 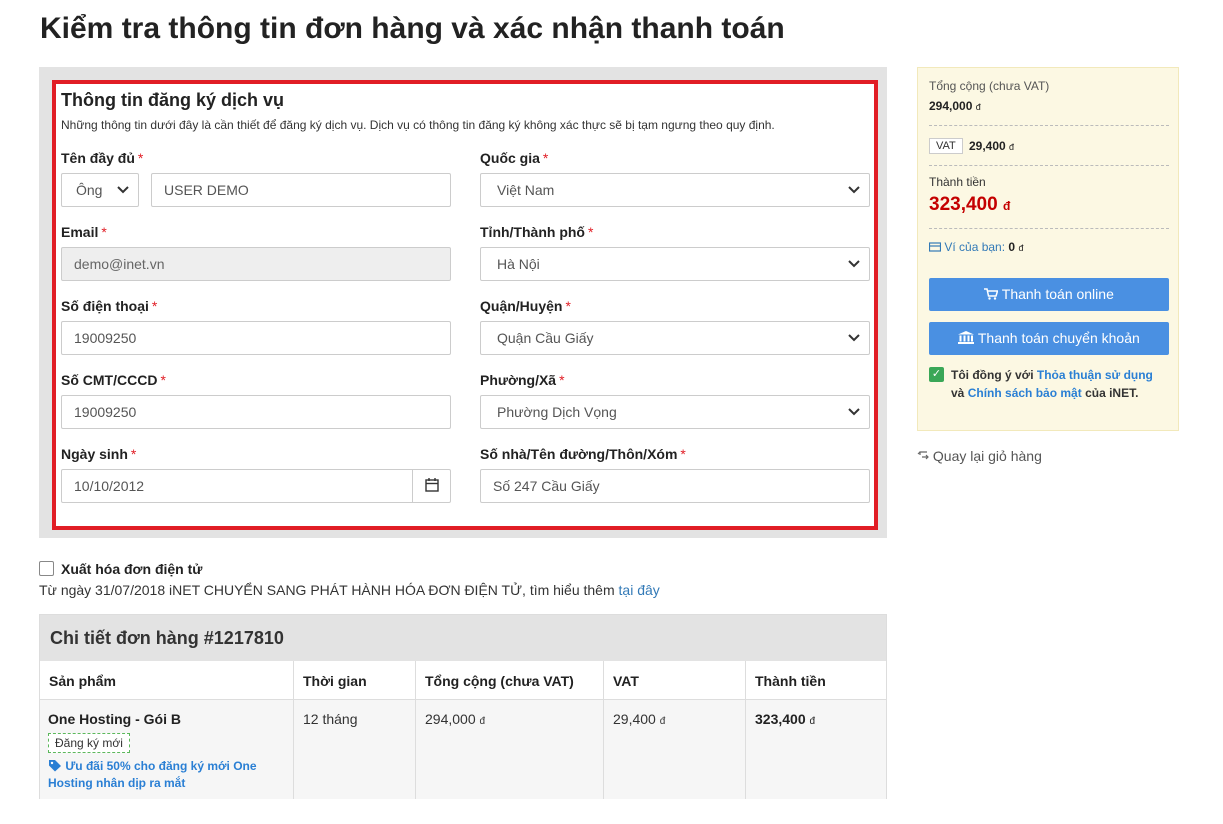 What do you see at coordinates (989, 86) in the screenshot?
I see `subtotal-label: Tổng cộng (chưa VAT)` at bounding box center [989, 86].